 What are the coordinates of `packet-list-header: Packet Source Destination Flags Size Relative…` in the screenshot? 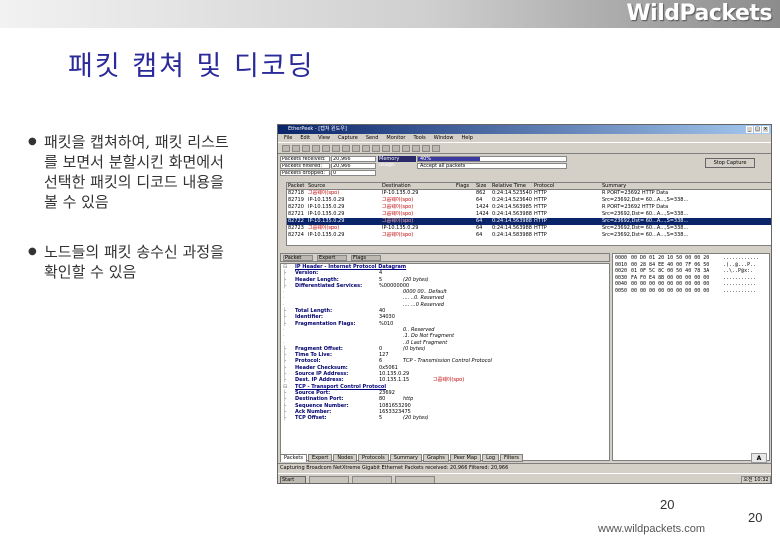 It's located at (529, 186).